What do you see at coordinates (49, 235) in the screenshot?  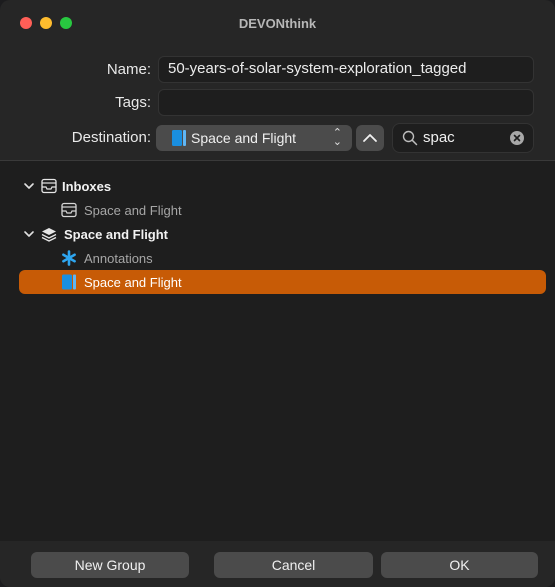 I see `database-stack-icon` at bounding box center [49, 235].